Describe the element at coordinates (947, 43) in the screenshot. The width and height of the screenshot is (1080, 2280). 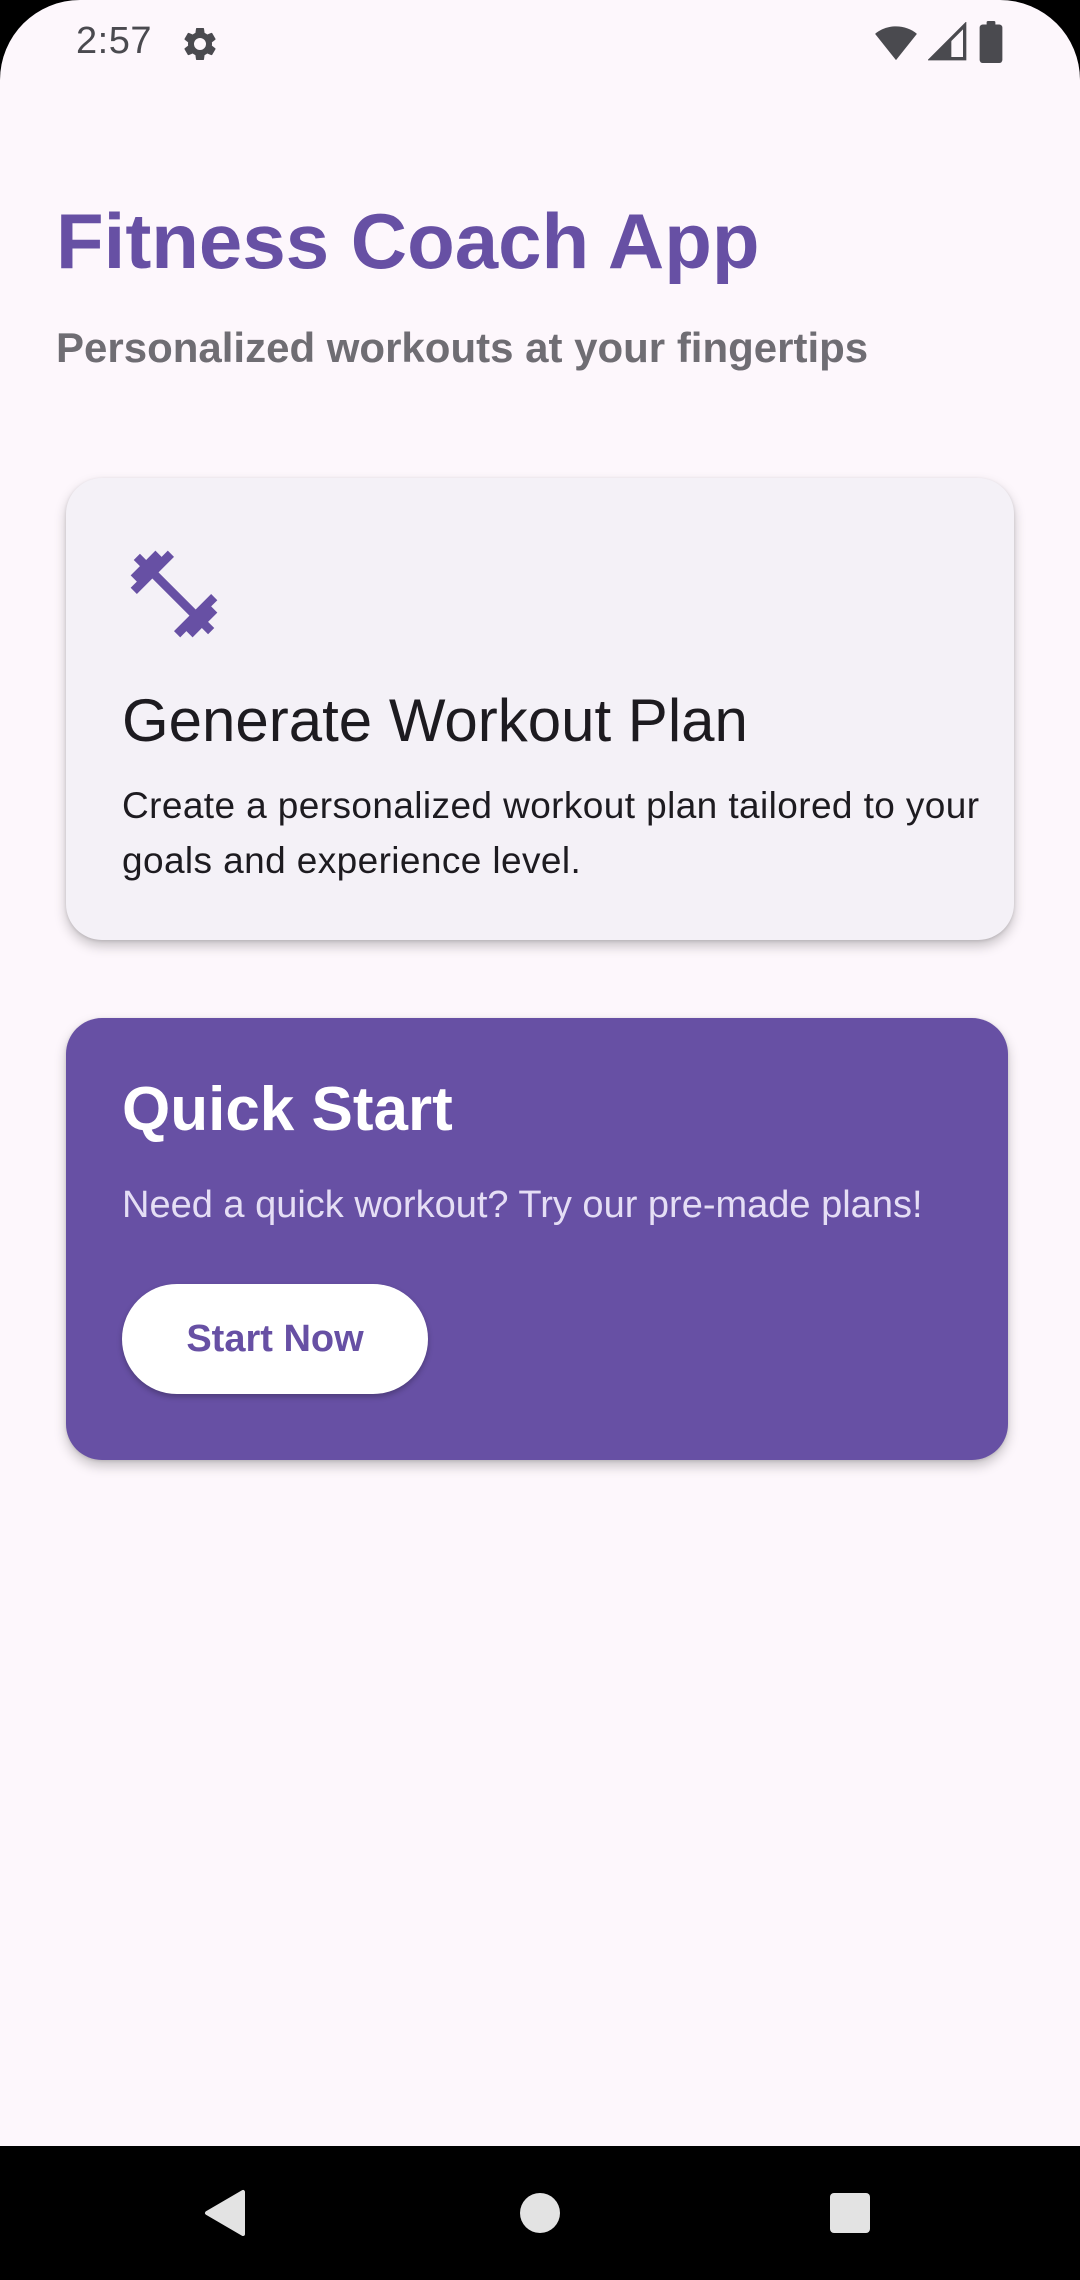
I see `signal-icon` at that location.